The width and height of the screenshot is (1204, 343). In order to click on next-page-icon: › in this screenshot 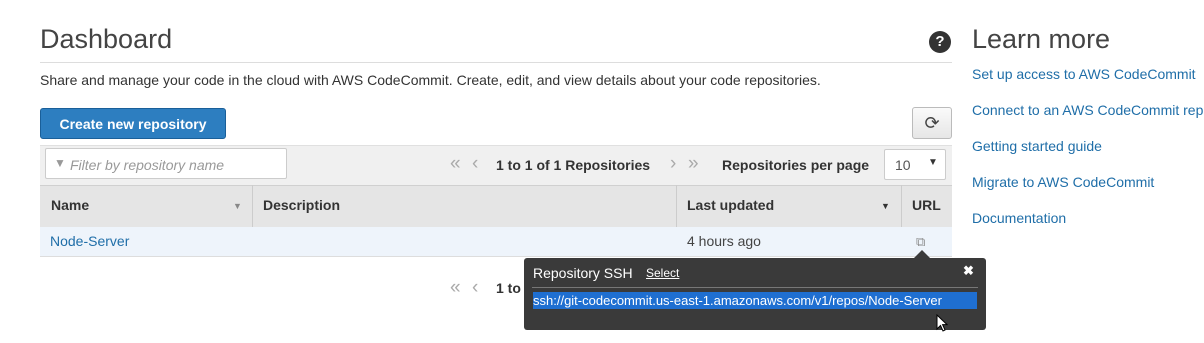, I will do `click(673, 164)`.